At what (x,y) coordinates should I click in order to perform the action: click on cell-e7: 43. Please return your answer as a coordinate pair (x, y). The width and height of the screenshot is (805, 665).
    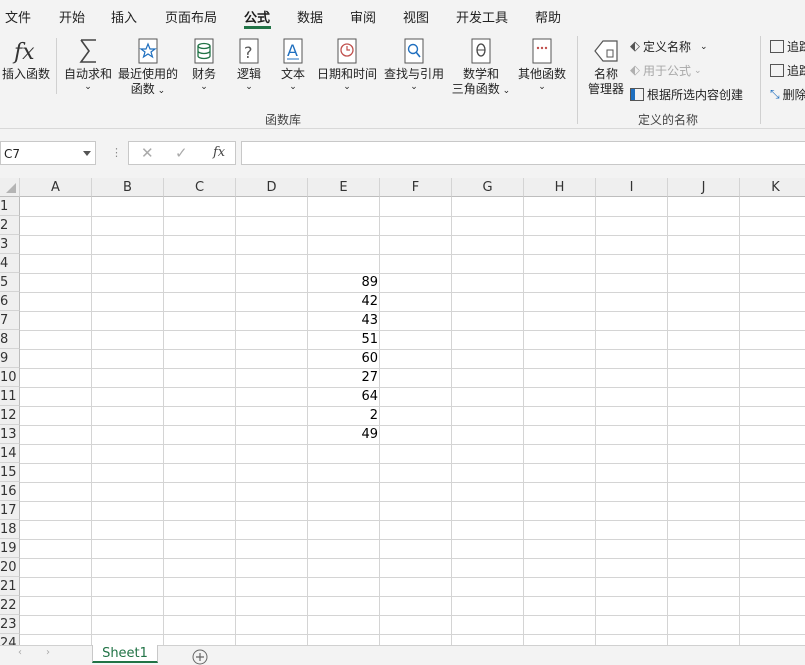
    Looking at the image, I should click on (344, 320).